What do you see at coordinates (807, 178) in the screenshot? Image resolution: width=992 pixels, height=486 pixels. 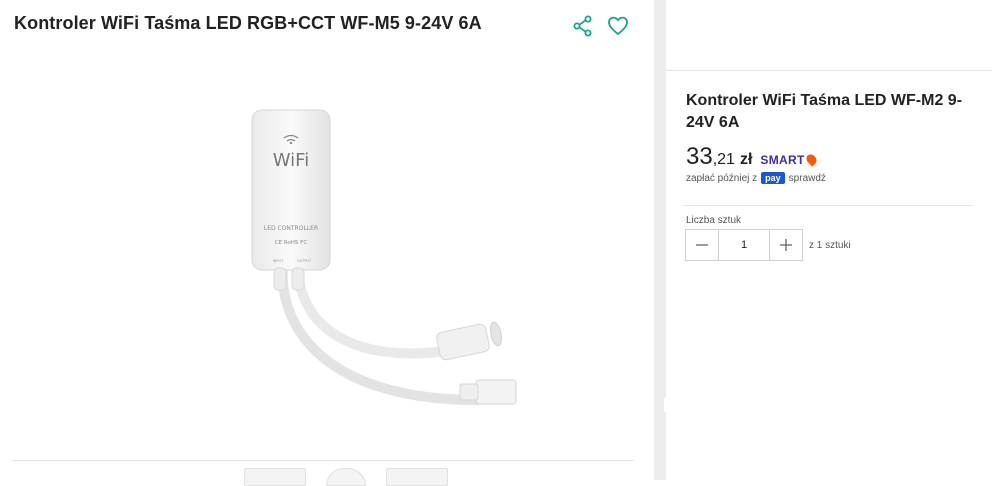 I see `pay-later-check-link: sprawdź` at bounding box center [807, 178].